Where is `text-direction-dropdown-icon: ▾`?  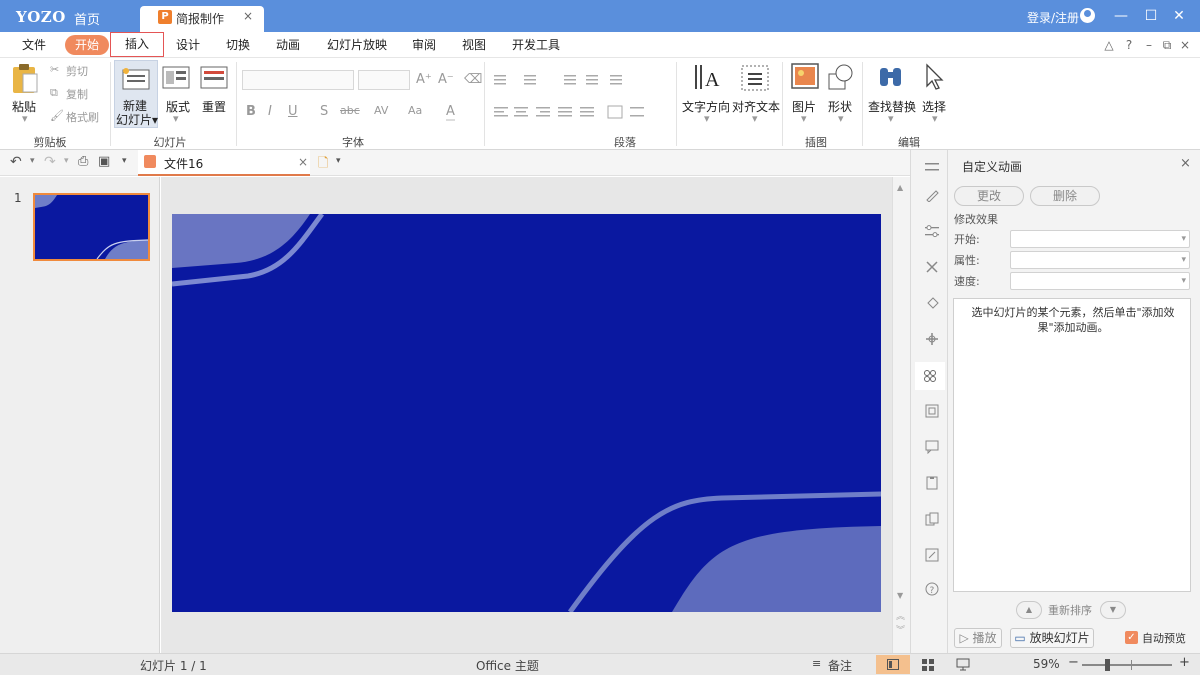 text-direction-dropdown-icon: ▾ is located at coordinates (707, 118).